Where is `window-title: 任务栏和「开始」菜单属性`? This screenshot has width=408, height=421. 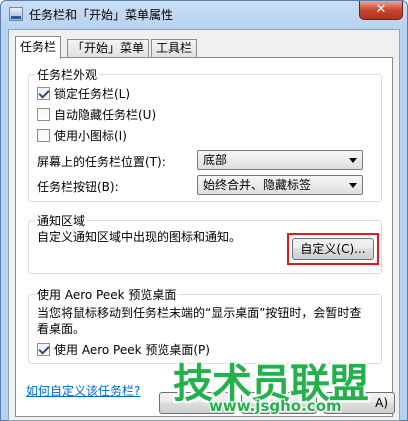
window-title: 任务栏和「开始」菜单属性 is located at coordinates (101, 15).